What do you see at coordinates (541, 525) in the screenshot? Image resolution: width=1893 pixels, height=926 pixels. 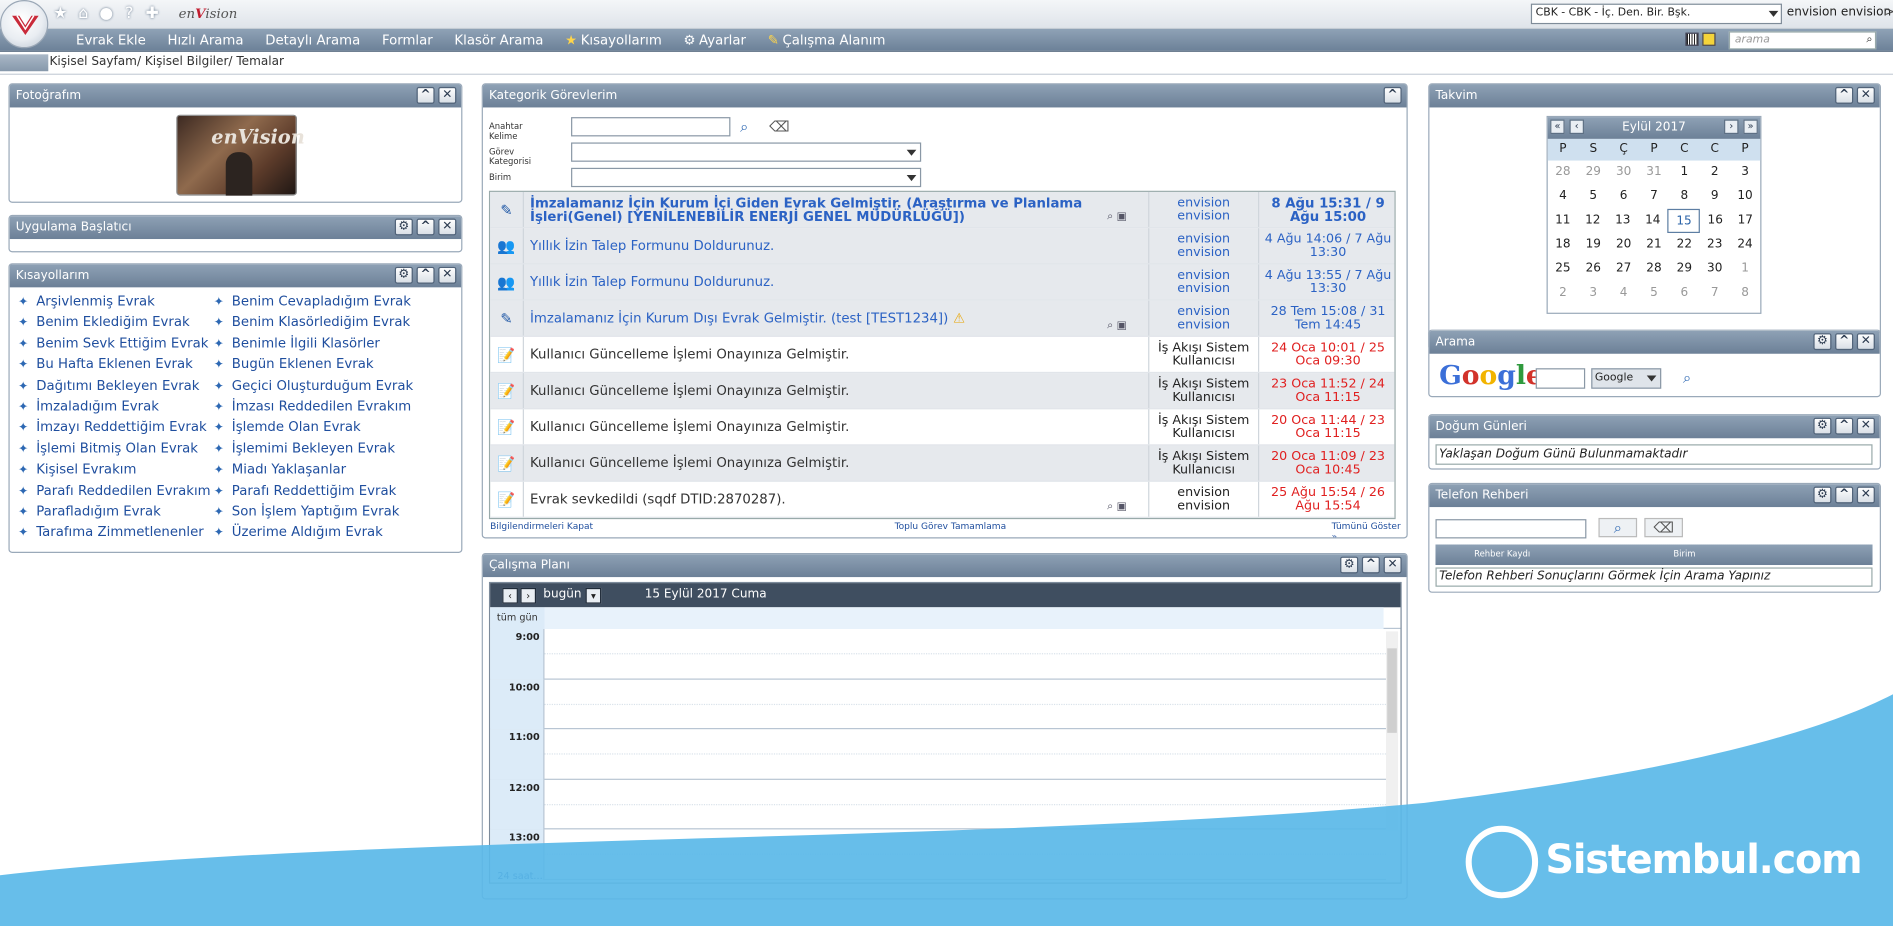 I see `close-notifications-link: Bilgilendirmeleri Kapat` at bounding box center [541, 525].